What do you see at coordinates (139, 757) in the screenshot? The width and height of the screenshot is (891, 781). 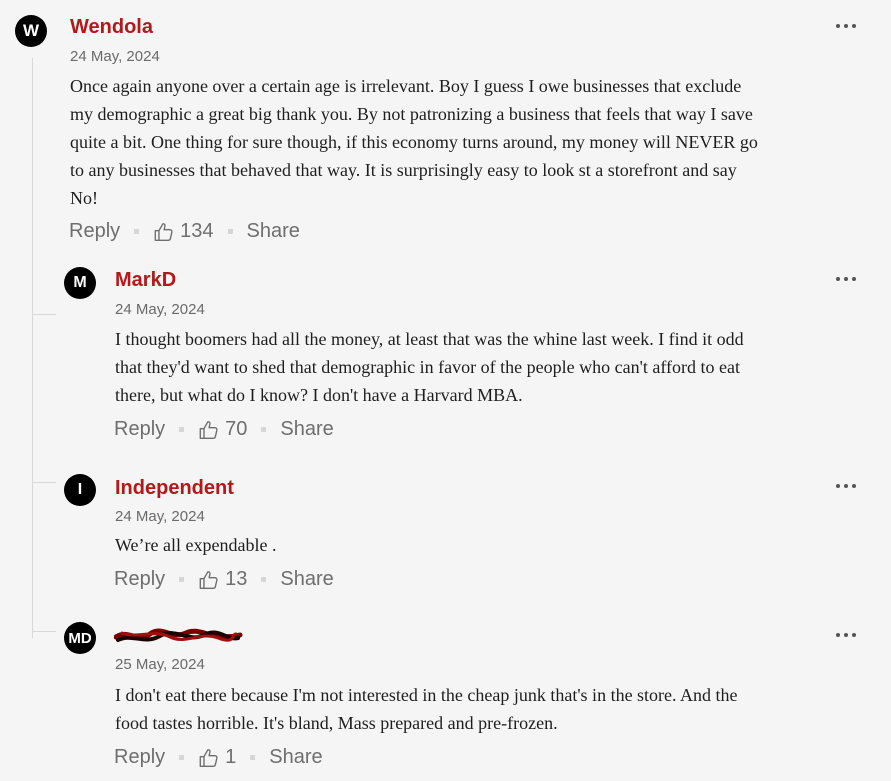 I see `reply-button: Reply` at bounding box center [139, 757].